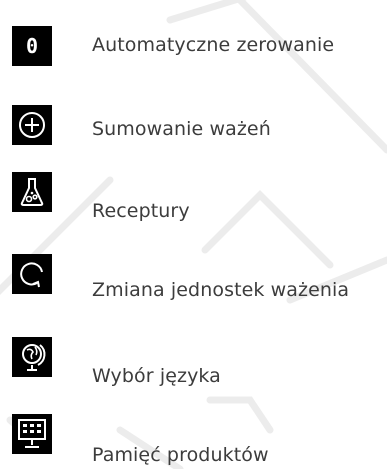 This screenshot has width=387, height=474. I want to click on flask-icon, so click(32, 192).